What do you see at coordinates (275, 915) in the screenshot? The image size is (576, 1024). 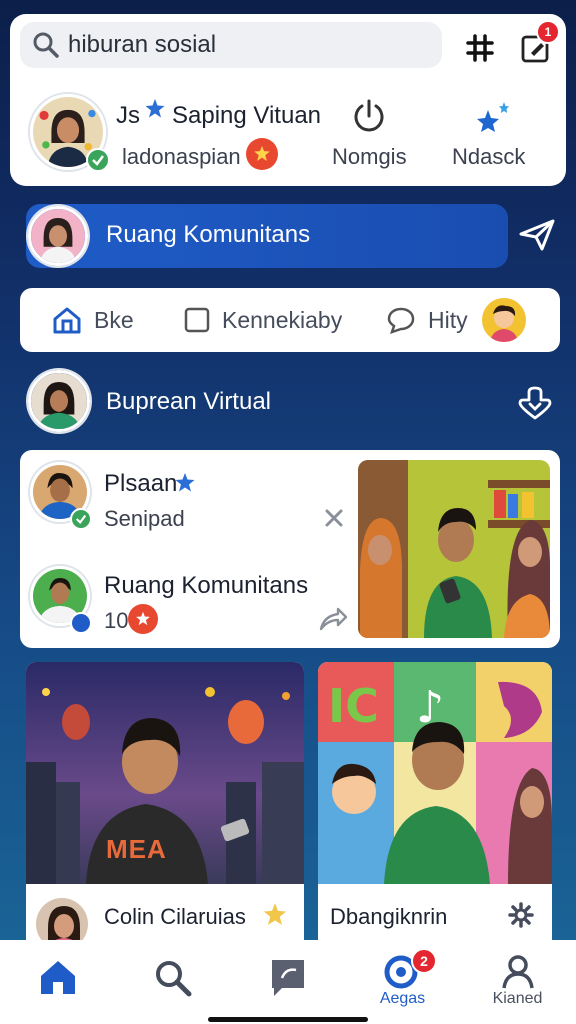 I see `favorite-star-icon` at bounding box center [275, 915].